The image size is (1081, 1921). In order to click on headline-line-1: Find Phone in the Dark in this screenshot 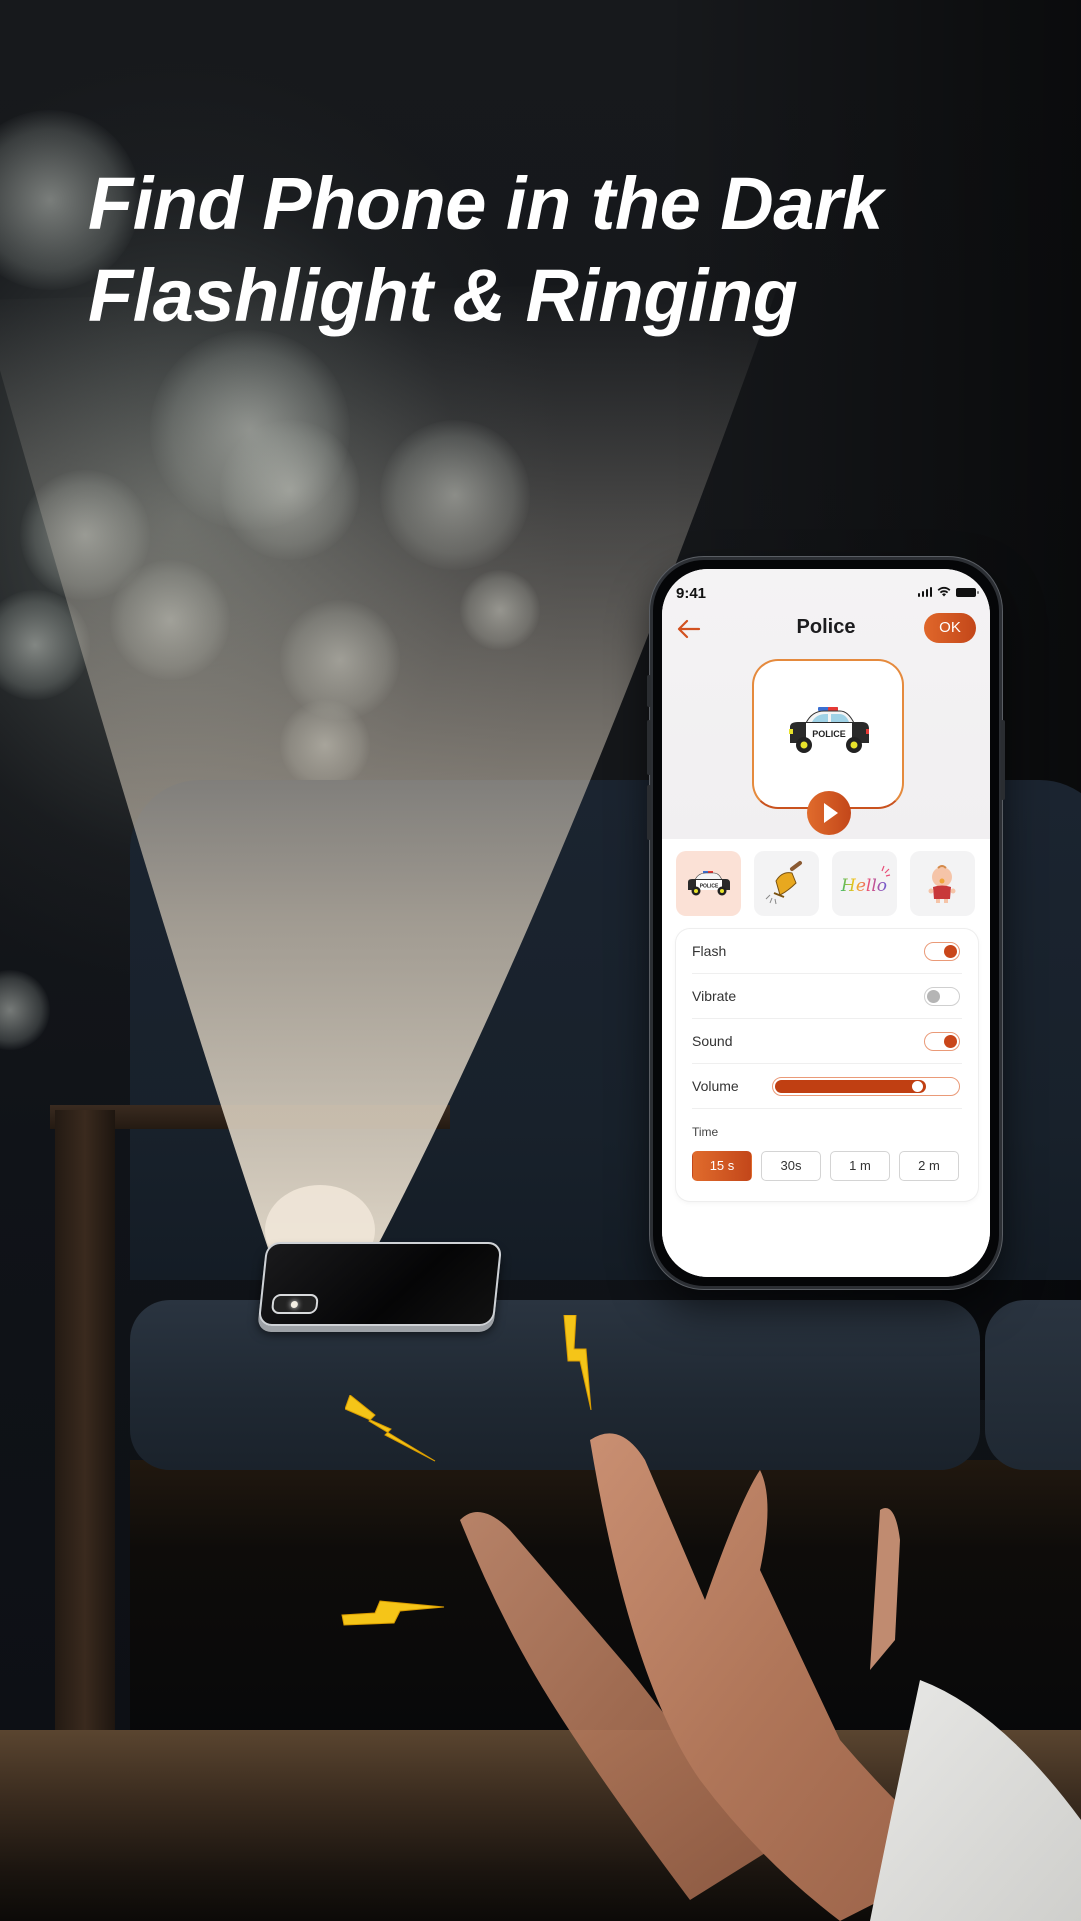, I will do `click(485, 203)`.